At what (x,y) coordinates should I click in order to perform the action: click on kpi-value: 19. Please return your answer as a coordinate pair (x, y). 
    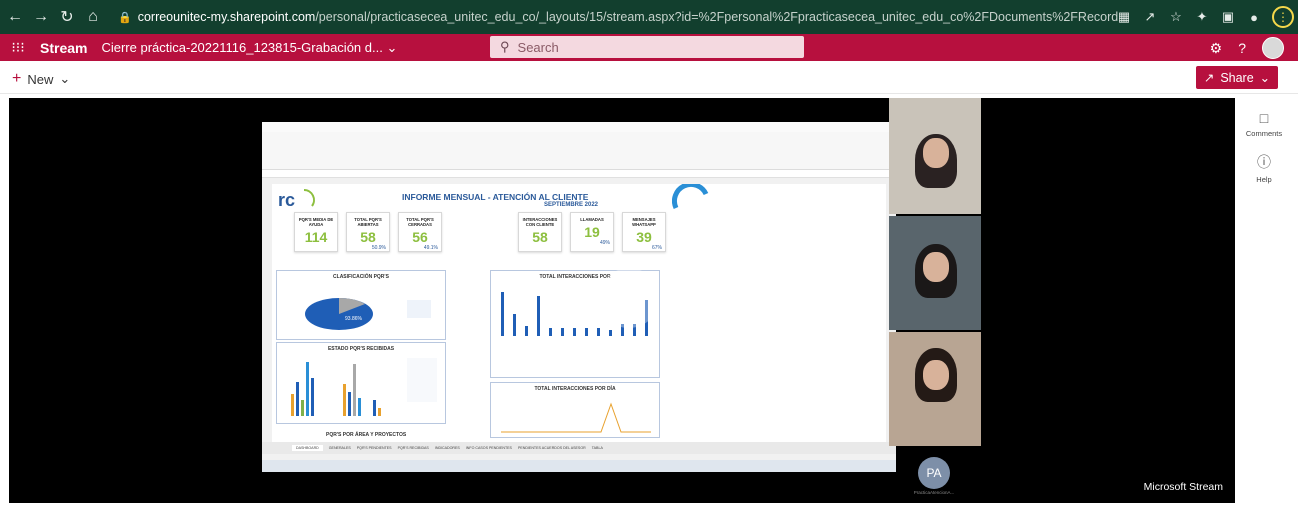
    Looking at the image, I should click on (592, 232).